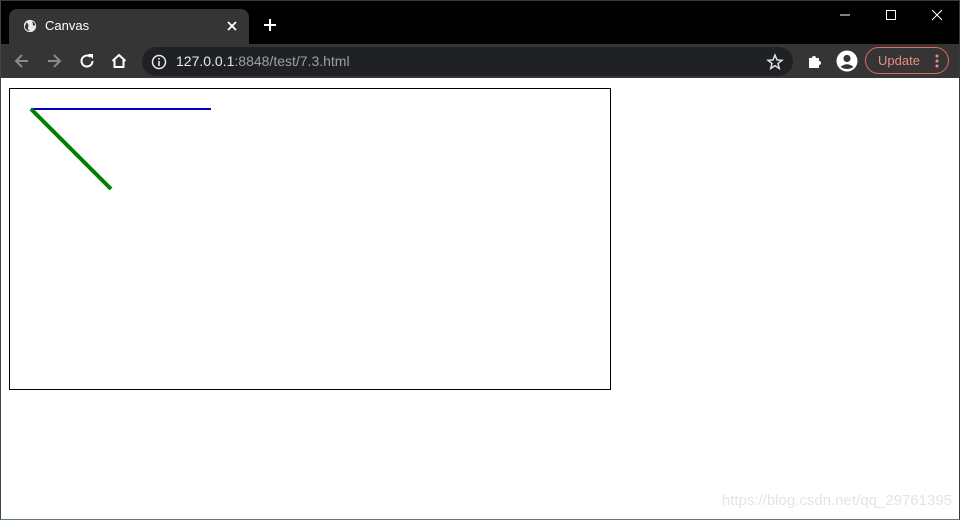  What do you see at coordinates (775, 62) in the screenshot?
I see `star-icon` at bounding box center [775, 62].